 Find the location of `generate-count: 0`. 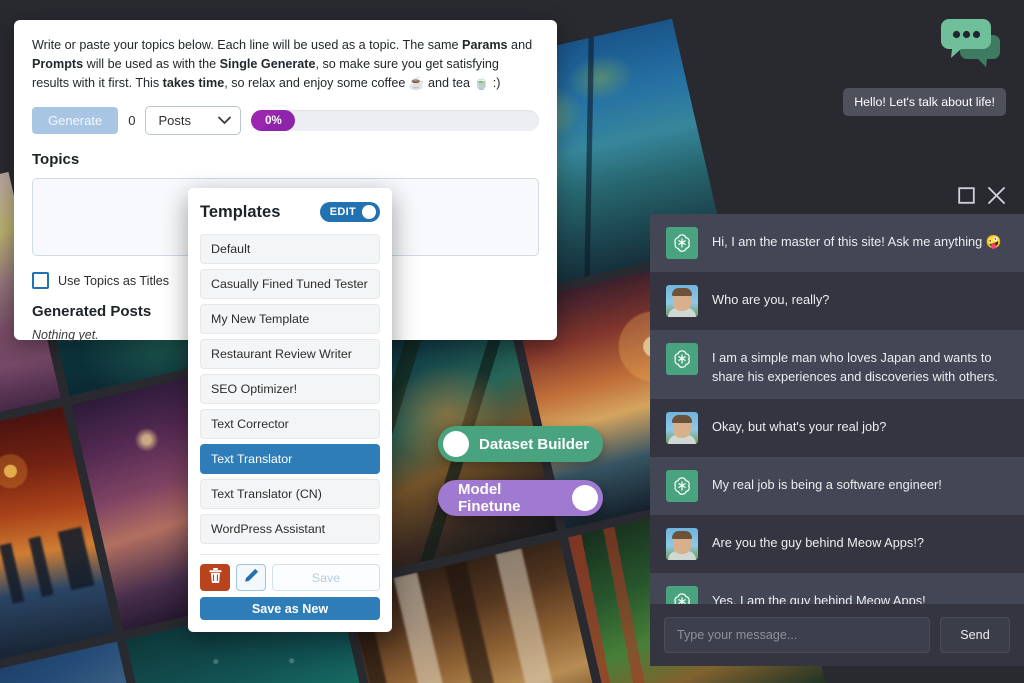

generate-count: 0 is located at coordinates (132, 120).